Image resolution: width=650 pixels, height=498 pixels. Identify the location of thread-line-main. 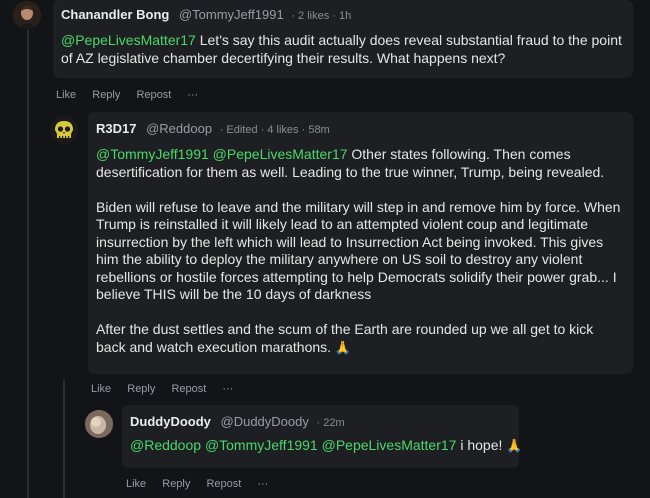
(28, 264).